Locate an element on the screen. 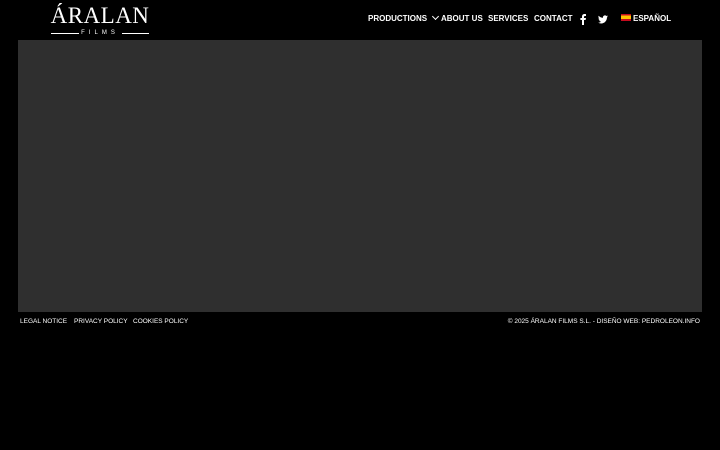 This screenshot has height=450, width=720. nav-item-label: CONTACT is located at coordinates (553, 18).